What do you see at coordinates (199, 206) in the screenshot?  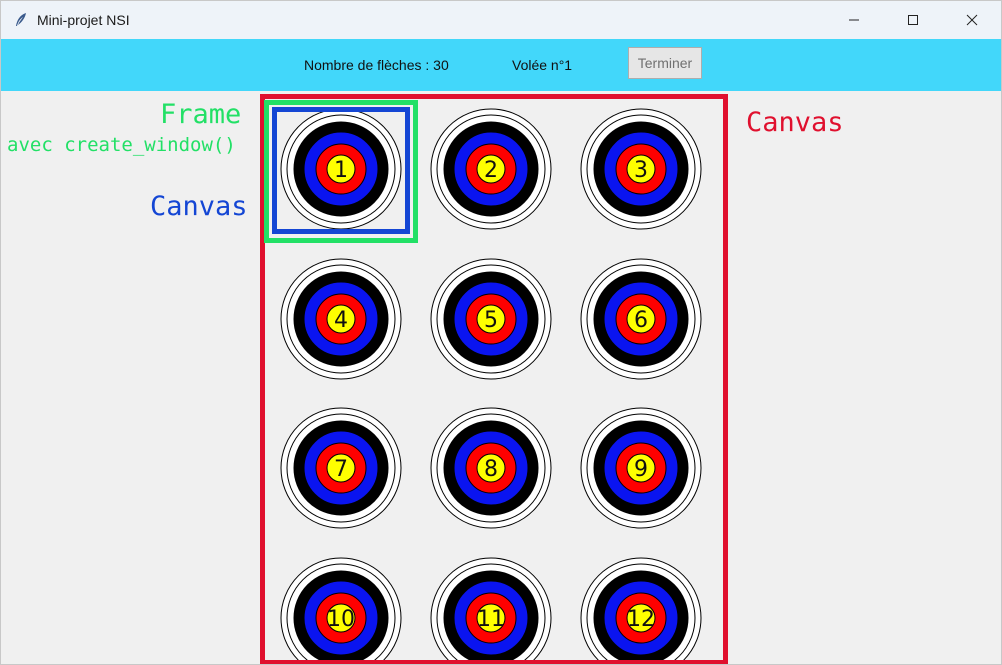 I see `inner-canvas-annotation: Canvas` at bounding box center [199, 206].